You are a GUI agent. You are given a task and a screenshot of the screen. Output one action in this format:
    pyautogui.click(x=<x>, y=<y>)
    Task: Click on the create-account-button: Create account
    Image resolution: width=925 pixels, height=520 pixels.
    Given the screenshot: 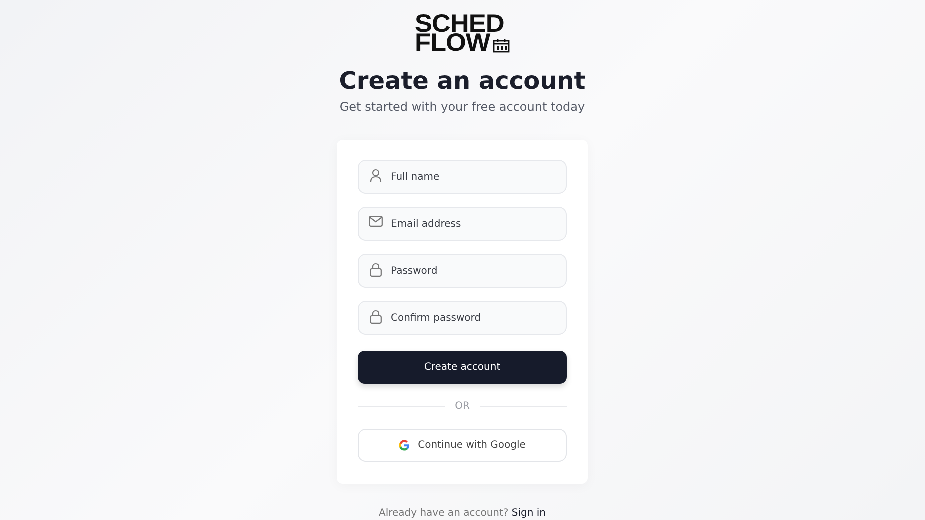 What is the action you would take?
    pyautogui.click(x=462, y=367)
    